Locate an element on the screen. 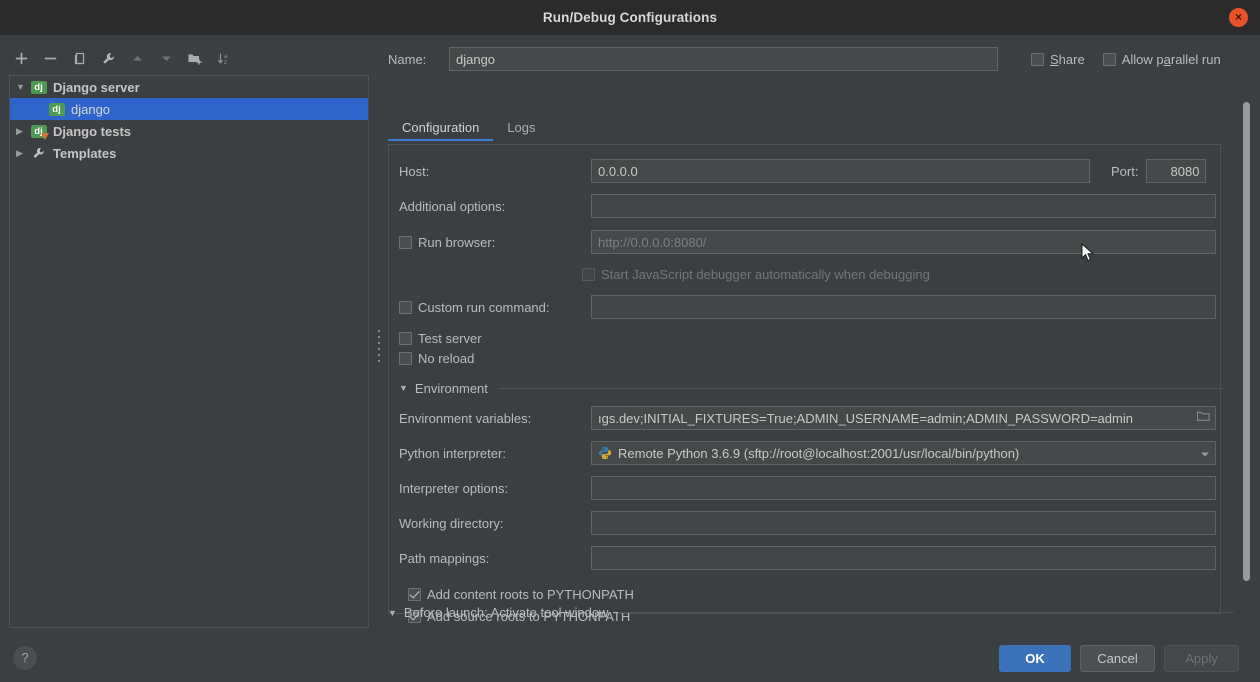  name-label: Name: is located at coordinates (407, 59).